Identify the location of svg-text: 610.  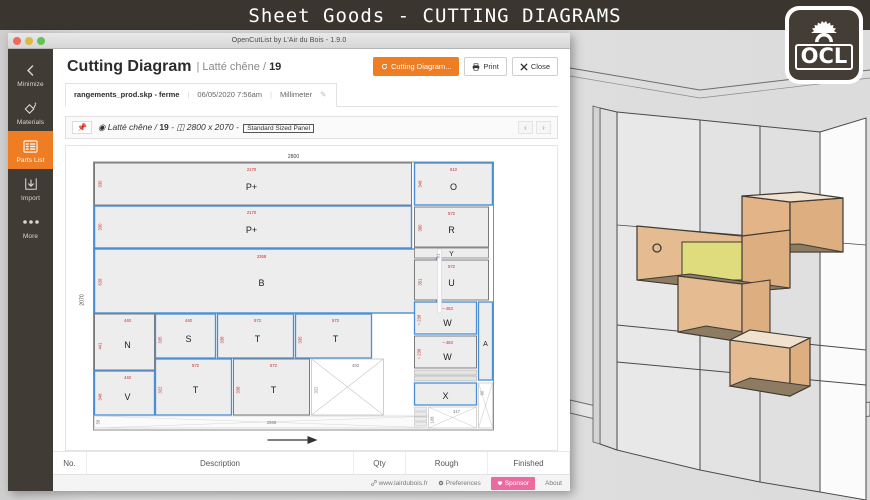
(454, 169).